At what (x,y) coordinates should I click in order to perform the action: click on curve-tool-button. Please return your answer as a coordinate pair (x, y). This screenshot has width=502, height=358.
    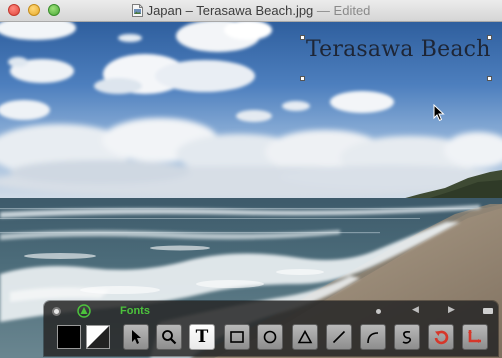
    Looking at the image, I should click on (373, 337).